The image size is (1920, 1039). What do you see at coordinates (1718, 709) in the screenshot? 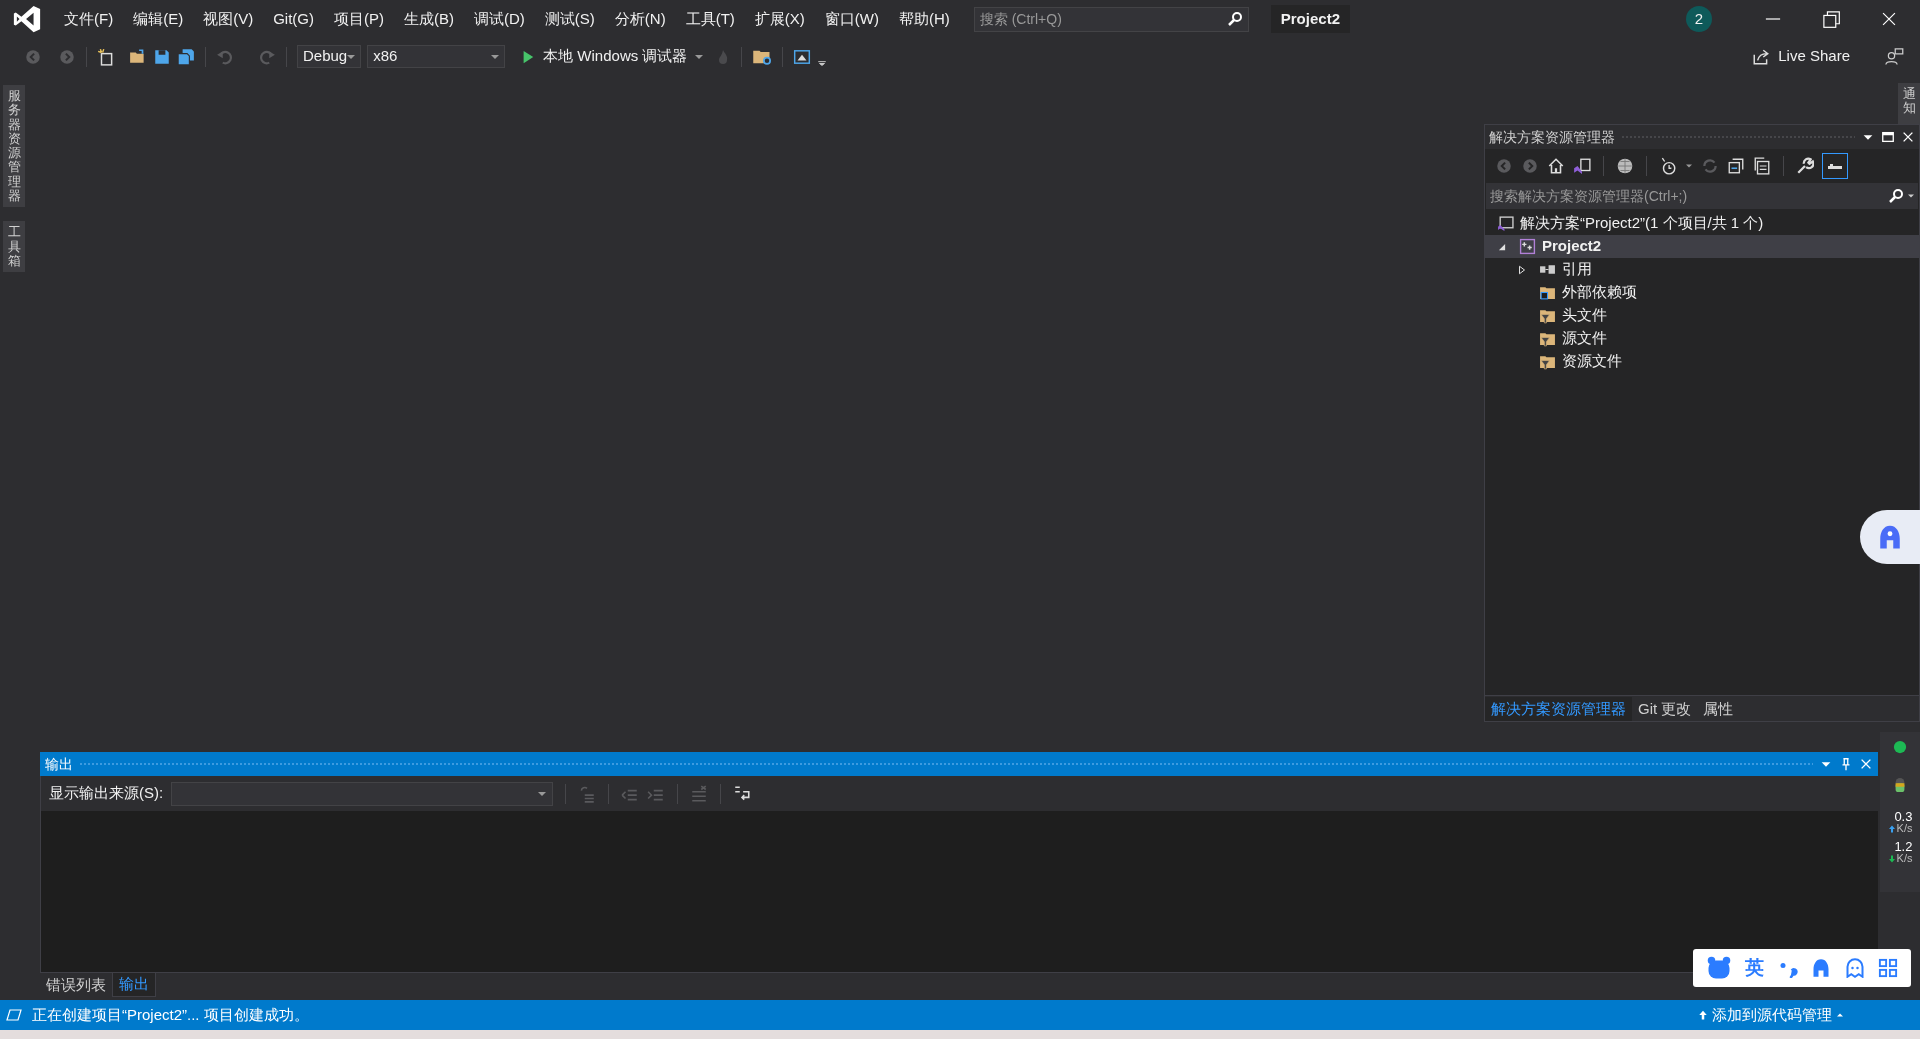
I see `panel-tab: 属性` at bounding box center [1718, 709].